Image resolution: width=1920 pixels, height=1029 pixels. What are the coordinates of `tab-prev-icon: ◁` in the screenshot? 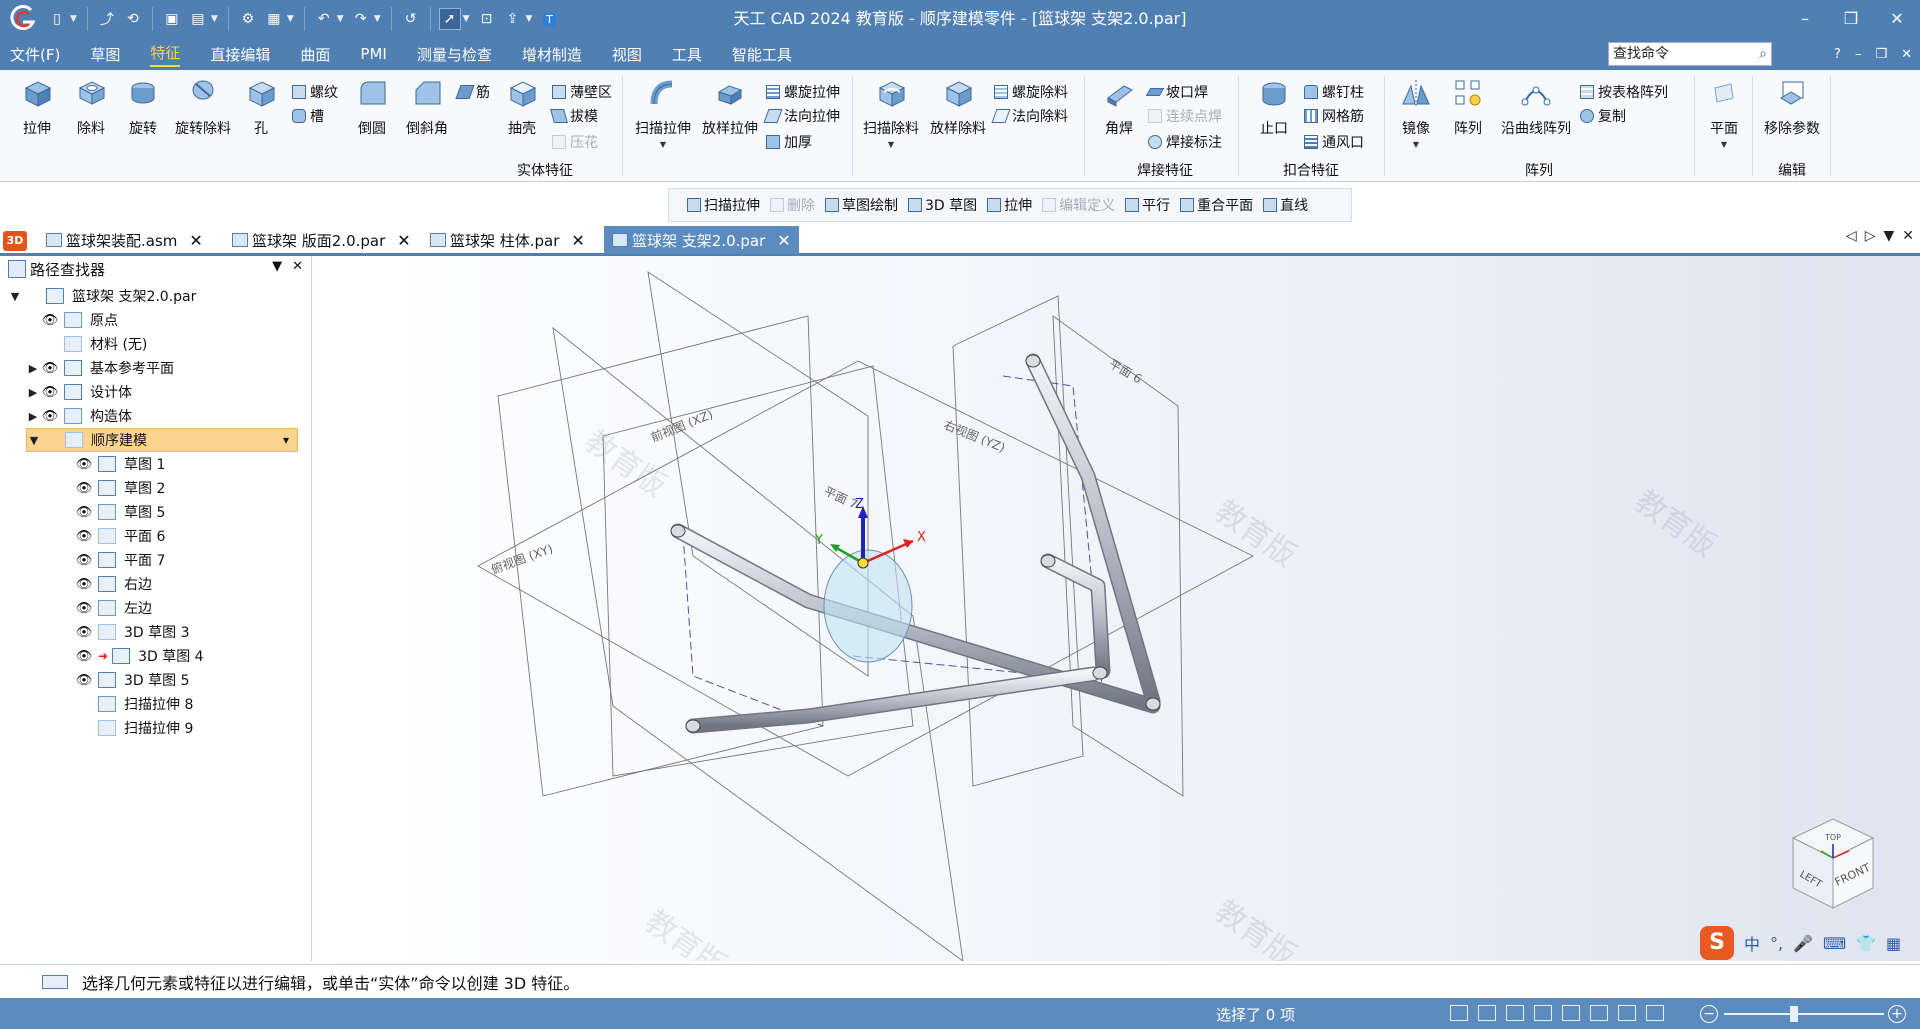 It's located at (1851, 236).